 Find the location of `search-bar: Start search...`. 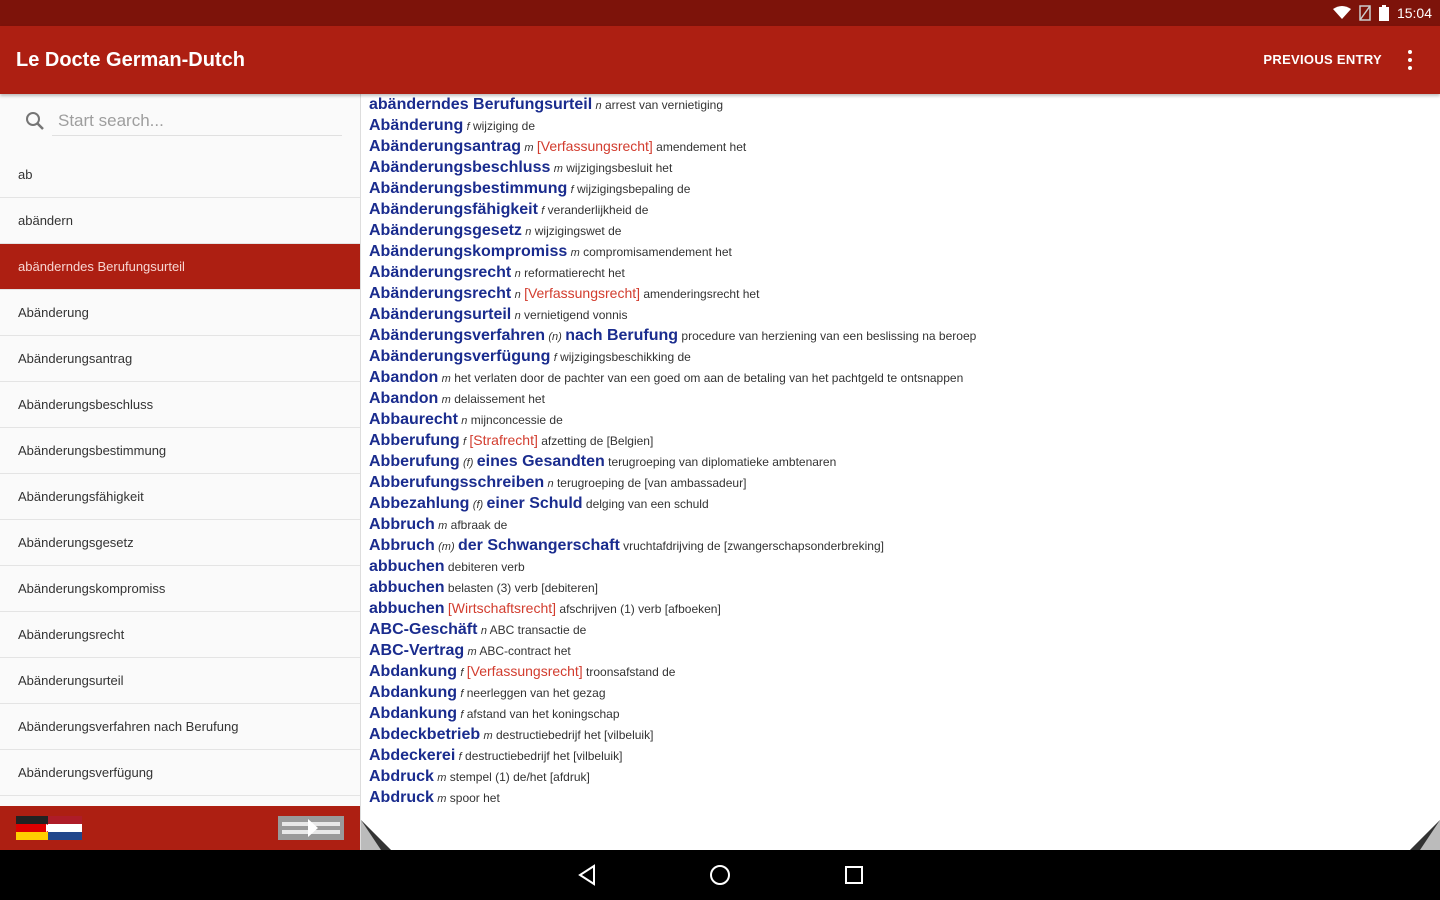

search-bar: Start search... is located at coordinates (180, 123).